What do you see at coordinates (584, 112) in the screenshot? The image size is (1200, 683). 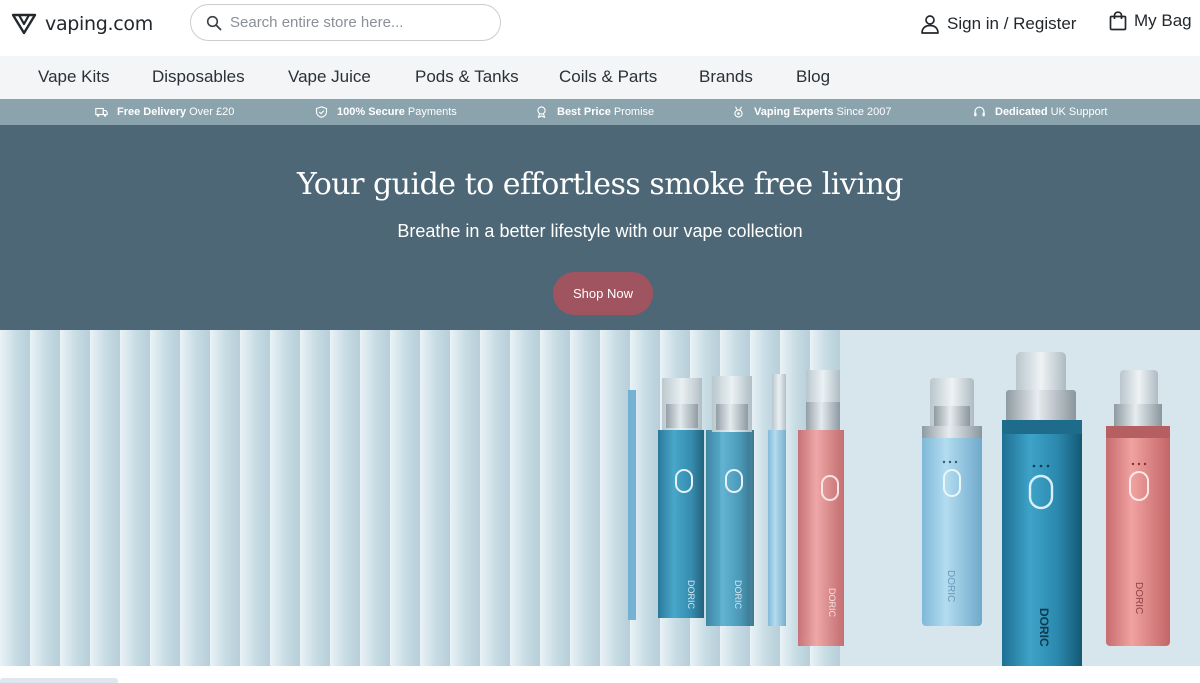 I see `usp-bold-text: Best Price` at bounding box center [584, 112].